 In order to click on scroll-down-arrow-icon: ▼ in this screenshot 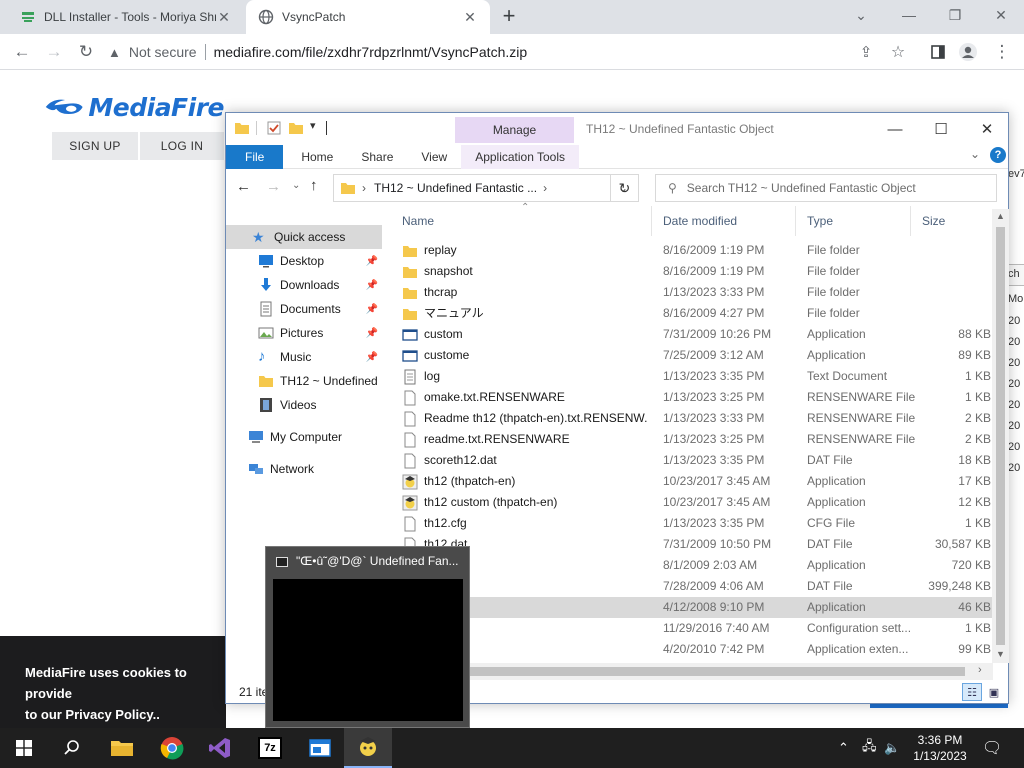, I will do `click(1000, 654)`.